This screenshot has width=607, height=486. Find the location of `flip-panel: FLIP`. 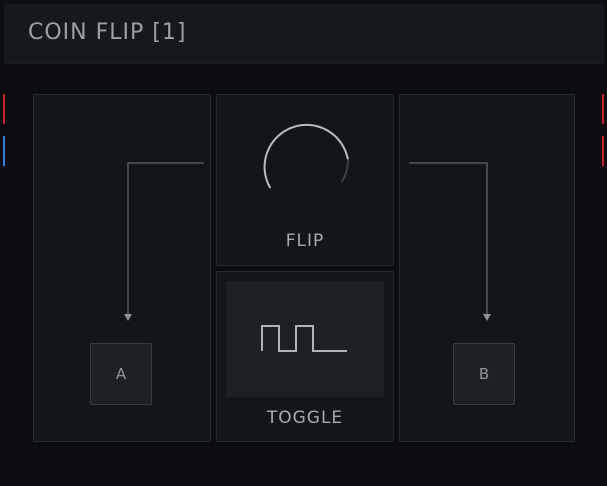

flip-panel: FLIP is located at coordinates (305, 180).